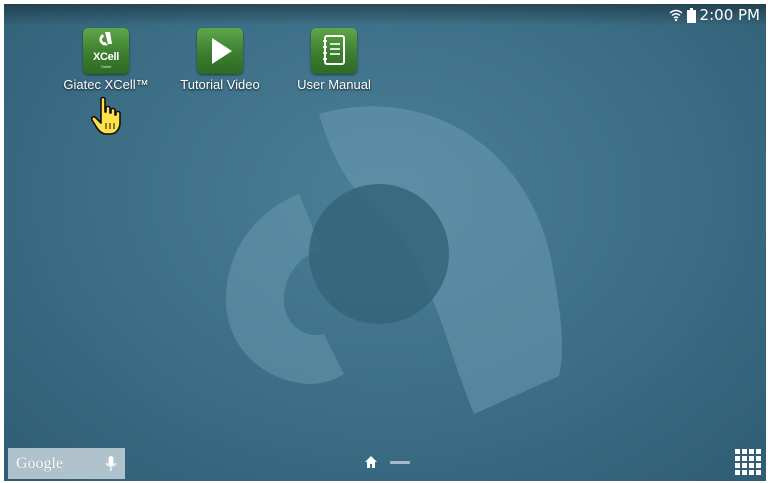 This screenshot has width=768, height=483. Describe the element at coordinates (691, 15) in the screenshot. I see `battery-icon` at that location.